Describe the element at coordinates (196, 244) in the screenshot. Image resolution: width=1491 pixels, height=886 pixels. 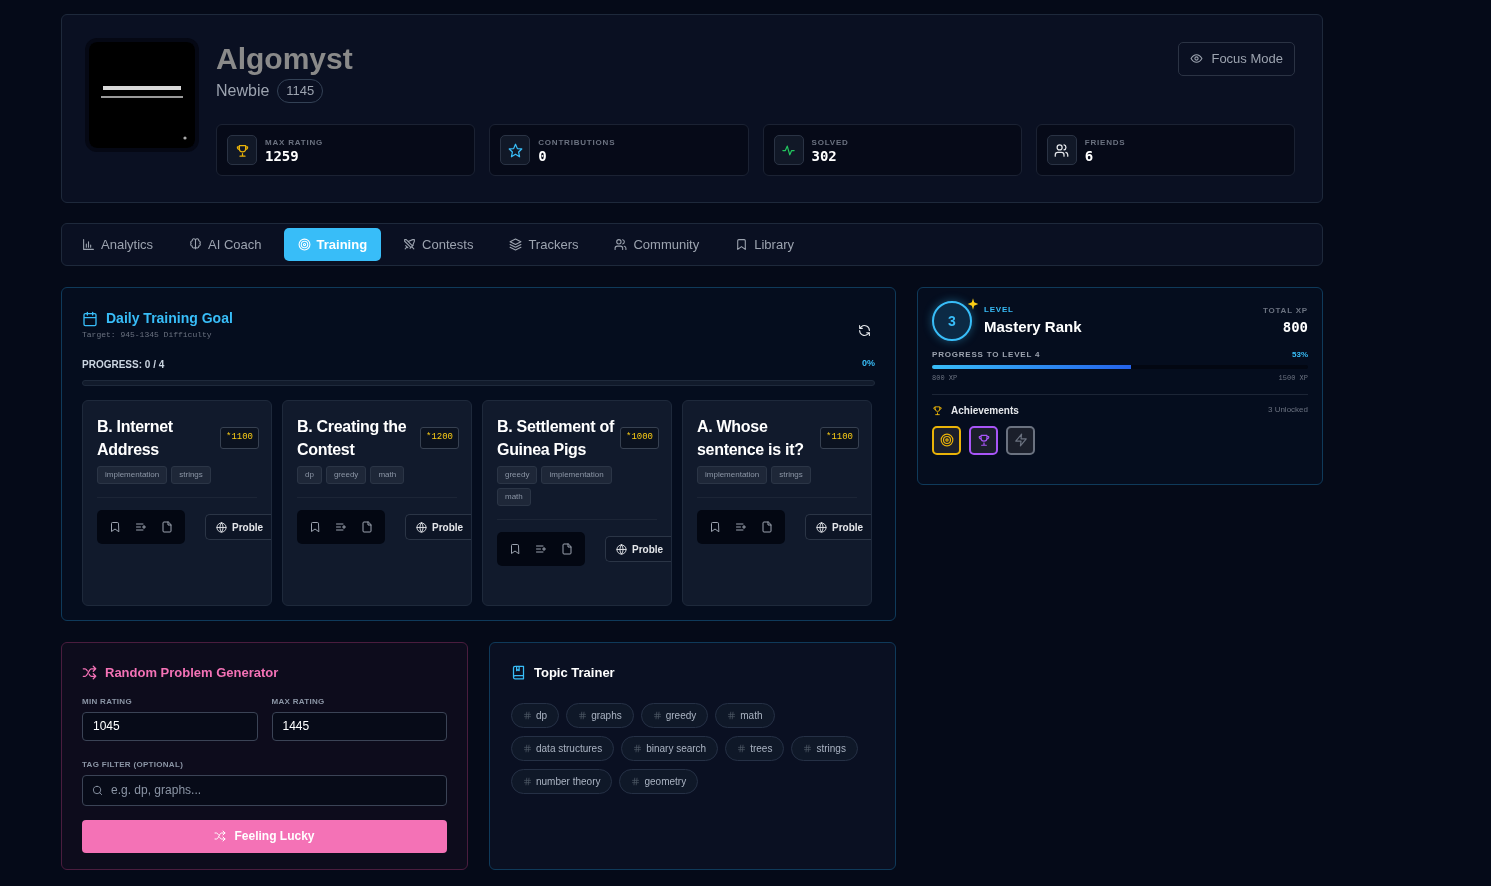
I see `brain-icon` at that location.